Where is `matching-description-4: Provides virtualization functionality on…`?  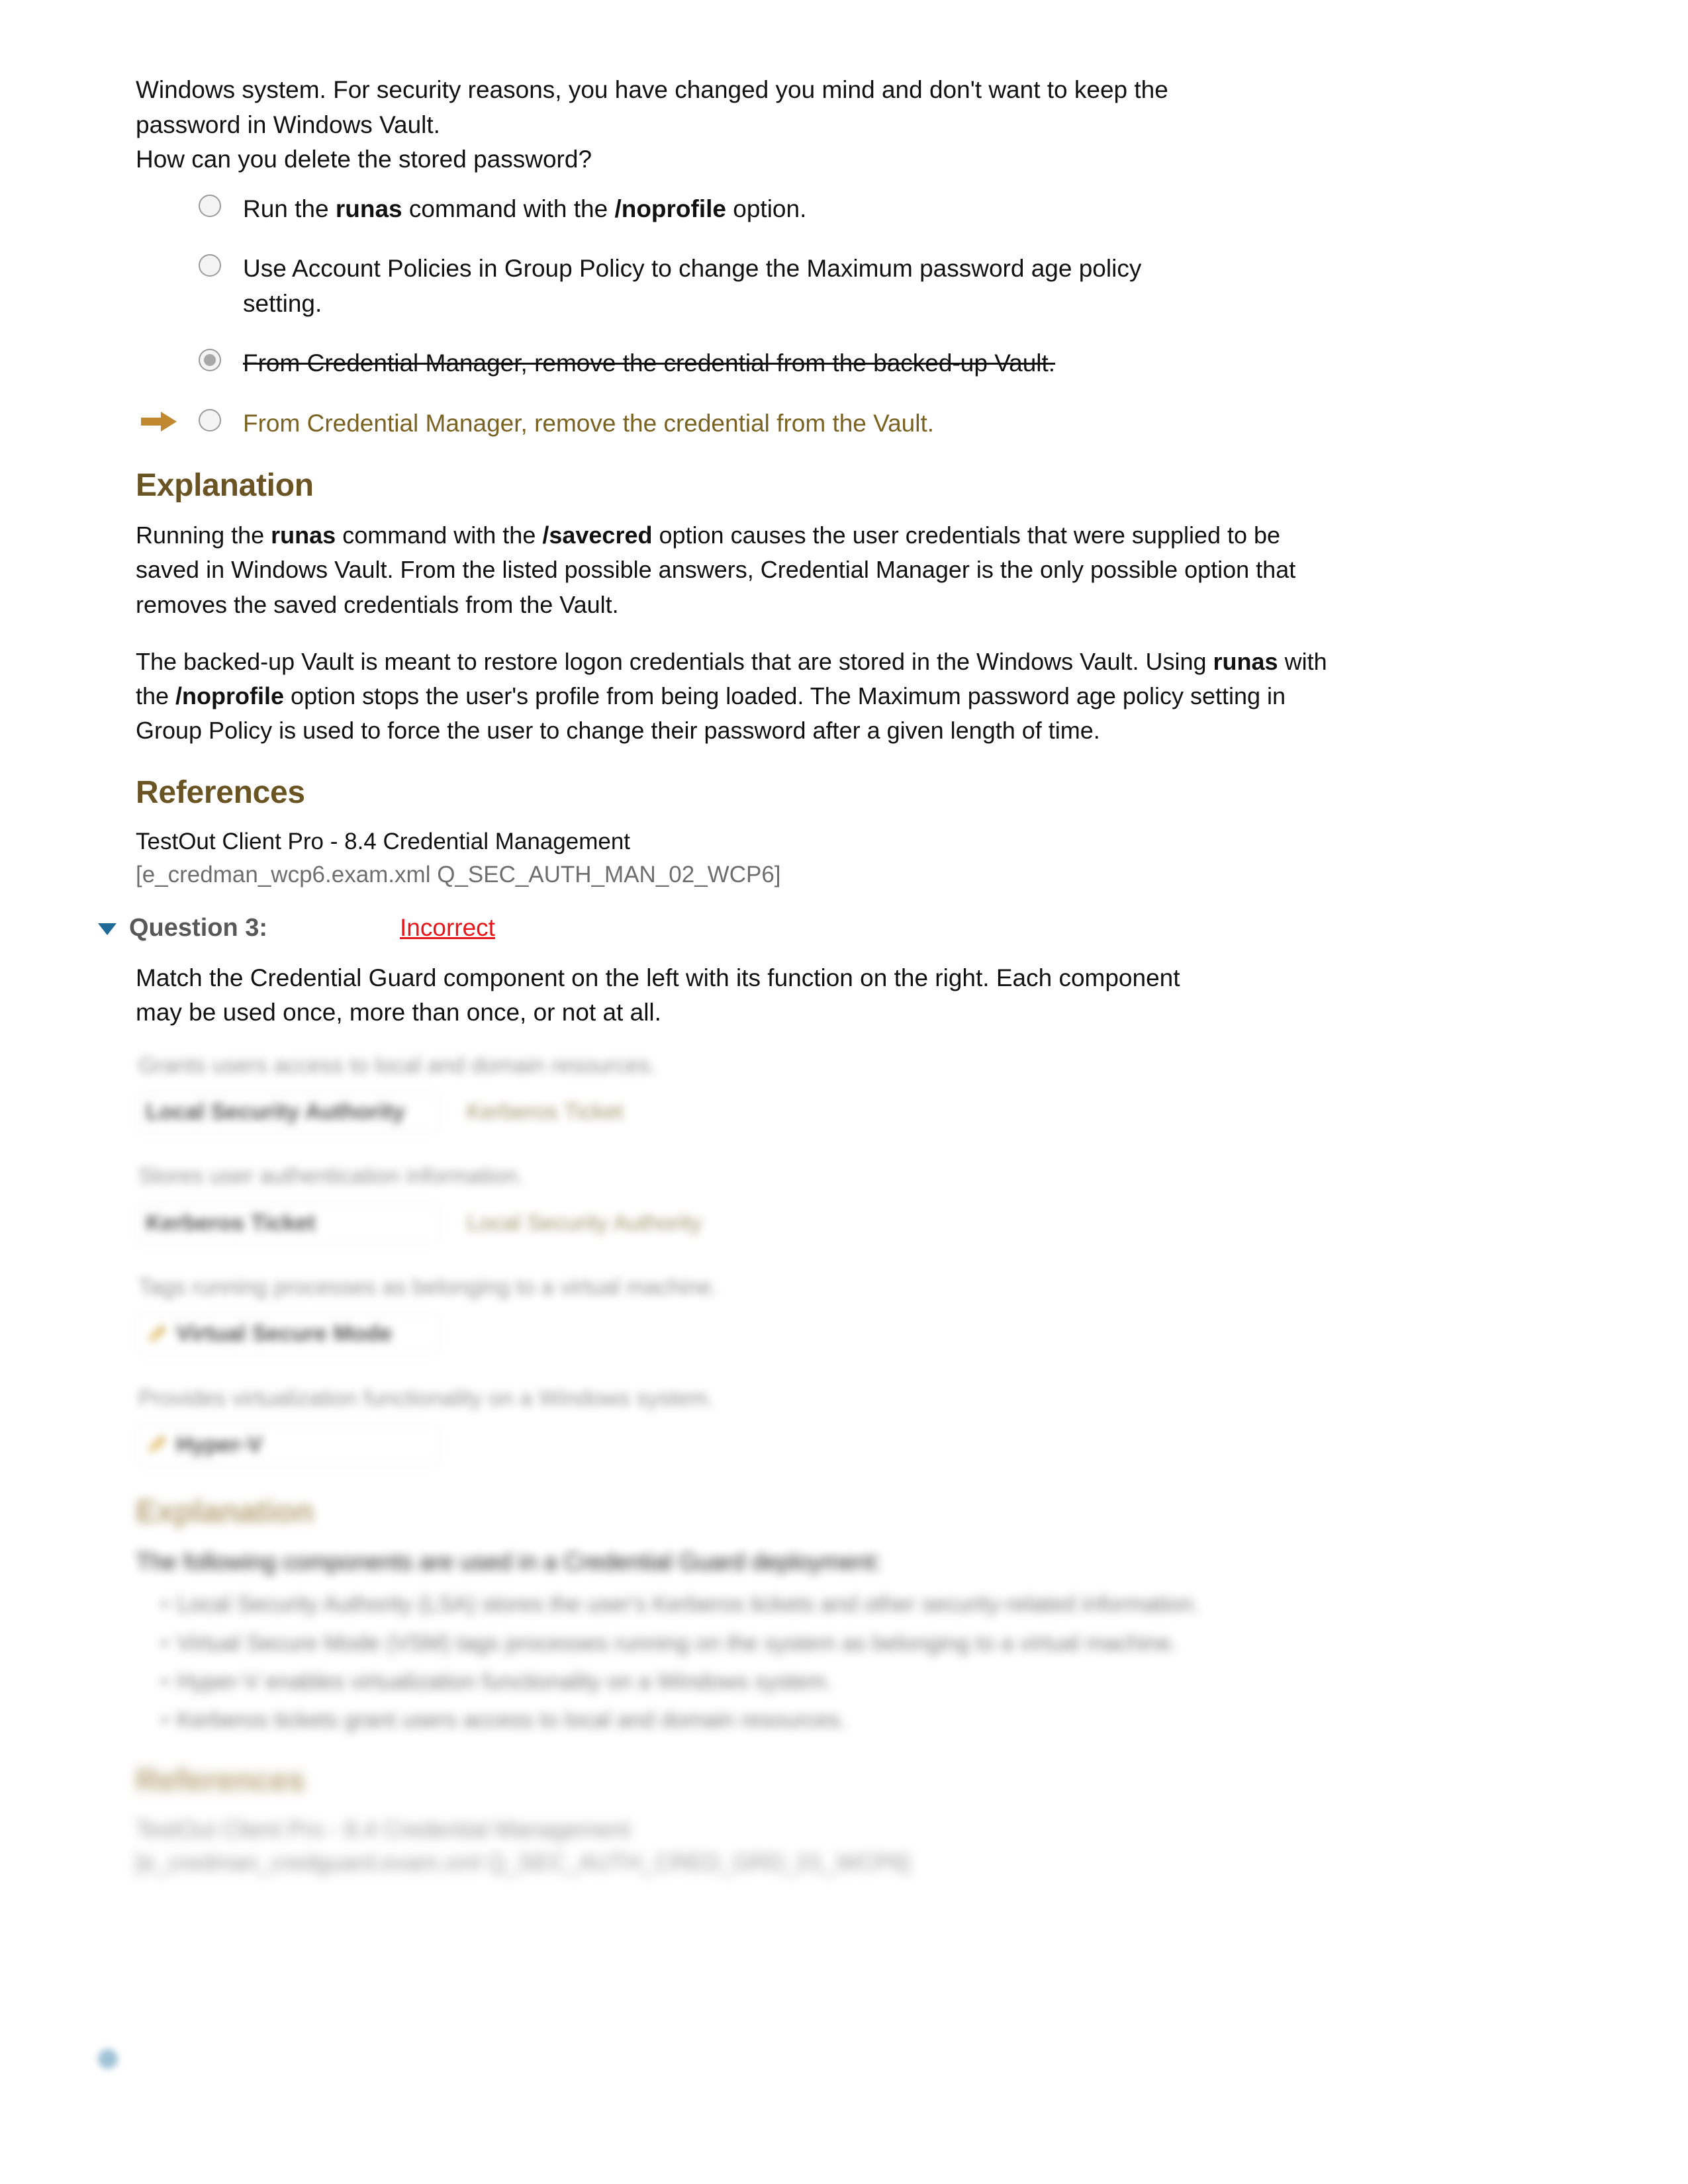 matching-description-4: Provides virtualization functionality on… is located at coordinates (426, 1398).